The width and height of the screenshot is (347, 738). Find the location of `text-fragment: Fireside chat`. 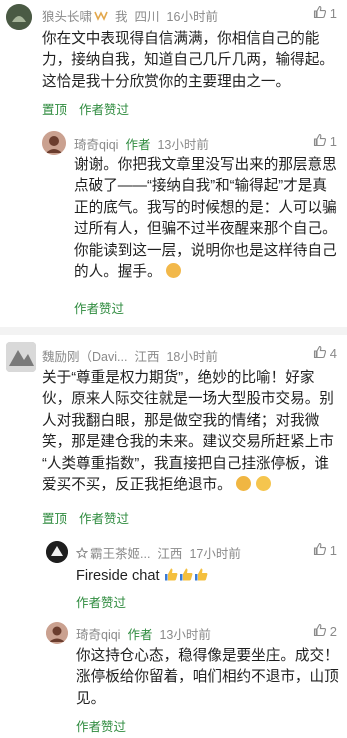

text-fragment: Fireside chat is located at coordinates (118, 576).